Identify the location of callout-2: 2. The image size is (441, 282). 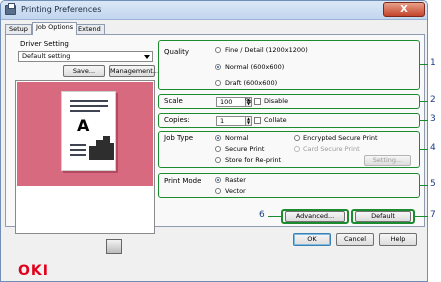
(433, 100).